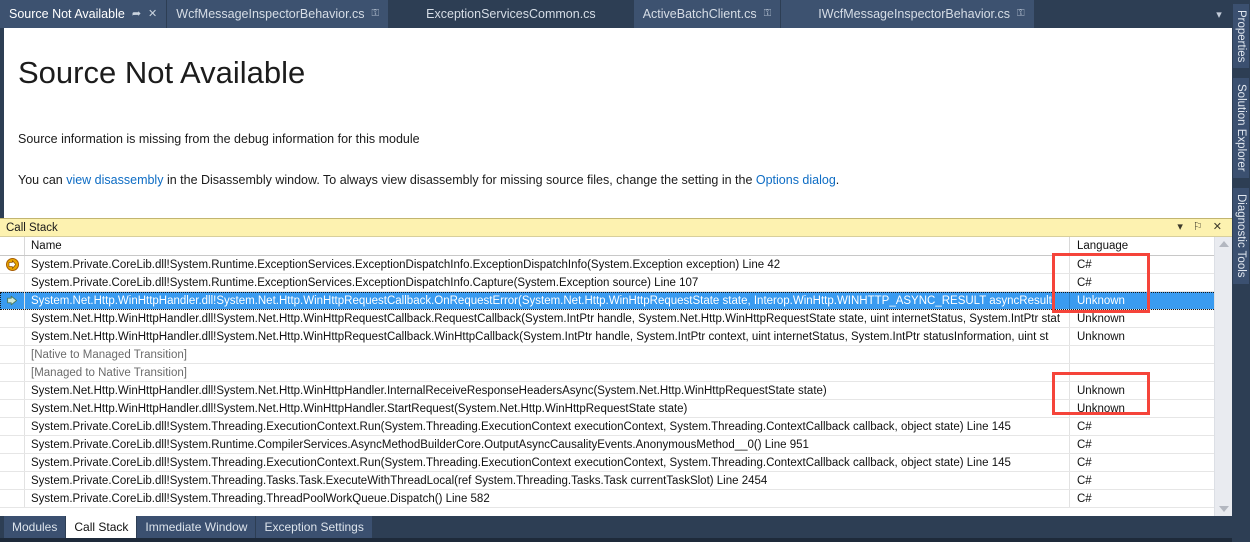  What do you see at coordinates (1223, 244) in the screenshot?
I see `scroll-up-arrow-icon` at bounding box center [1223, 244].